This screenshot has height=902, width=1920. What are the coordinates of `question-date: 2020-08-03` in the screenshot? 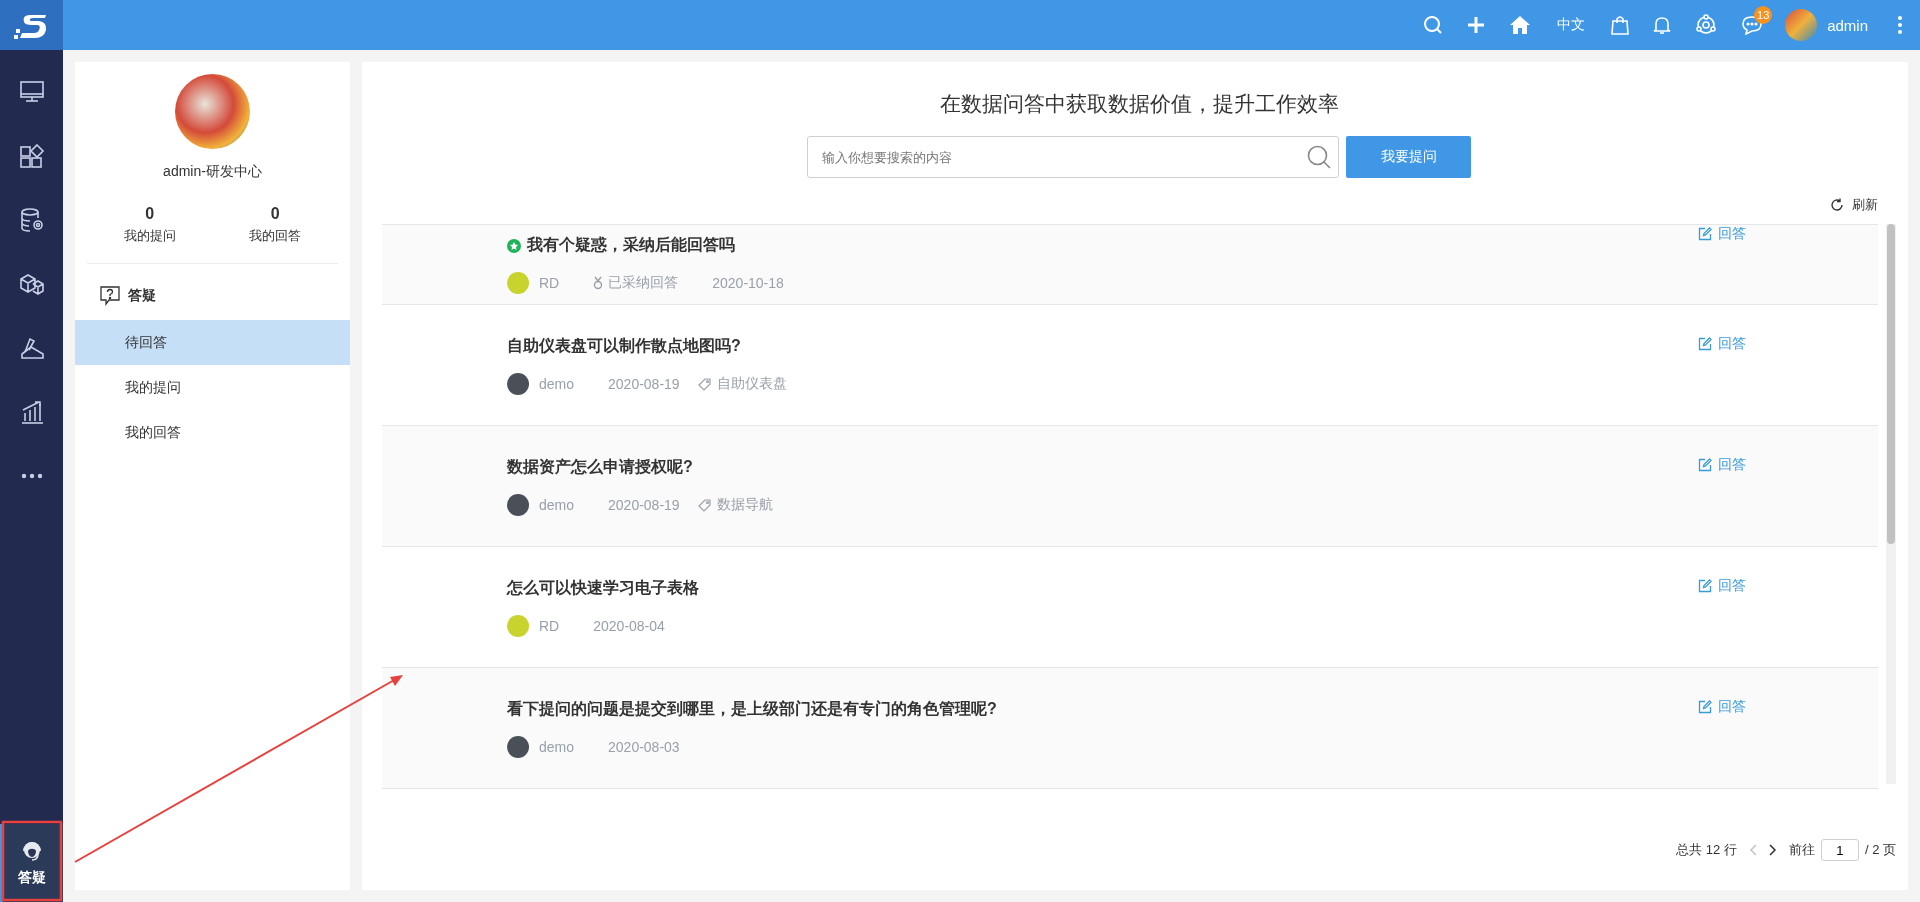 It's located at (644, 746).